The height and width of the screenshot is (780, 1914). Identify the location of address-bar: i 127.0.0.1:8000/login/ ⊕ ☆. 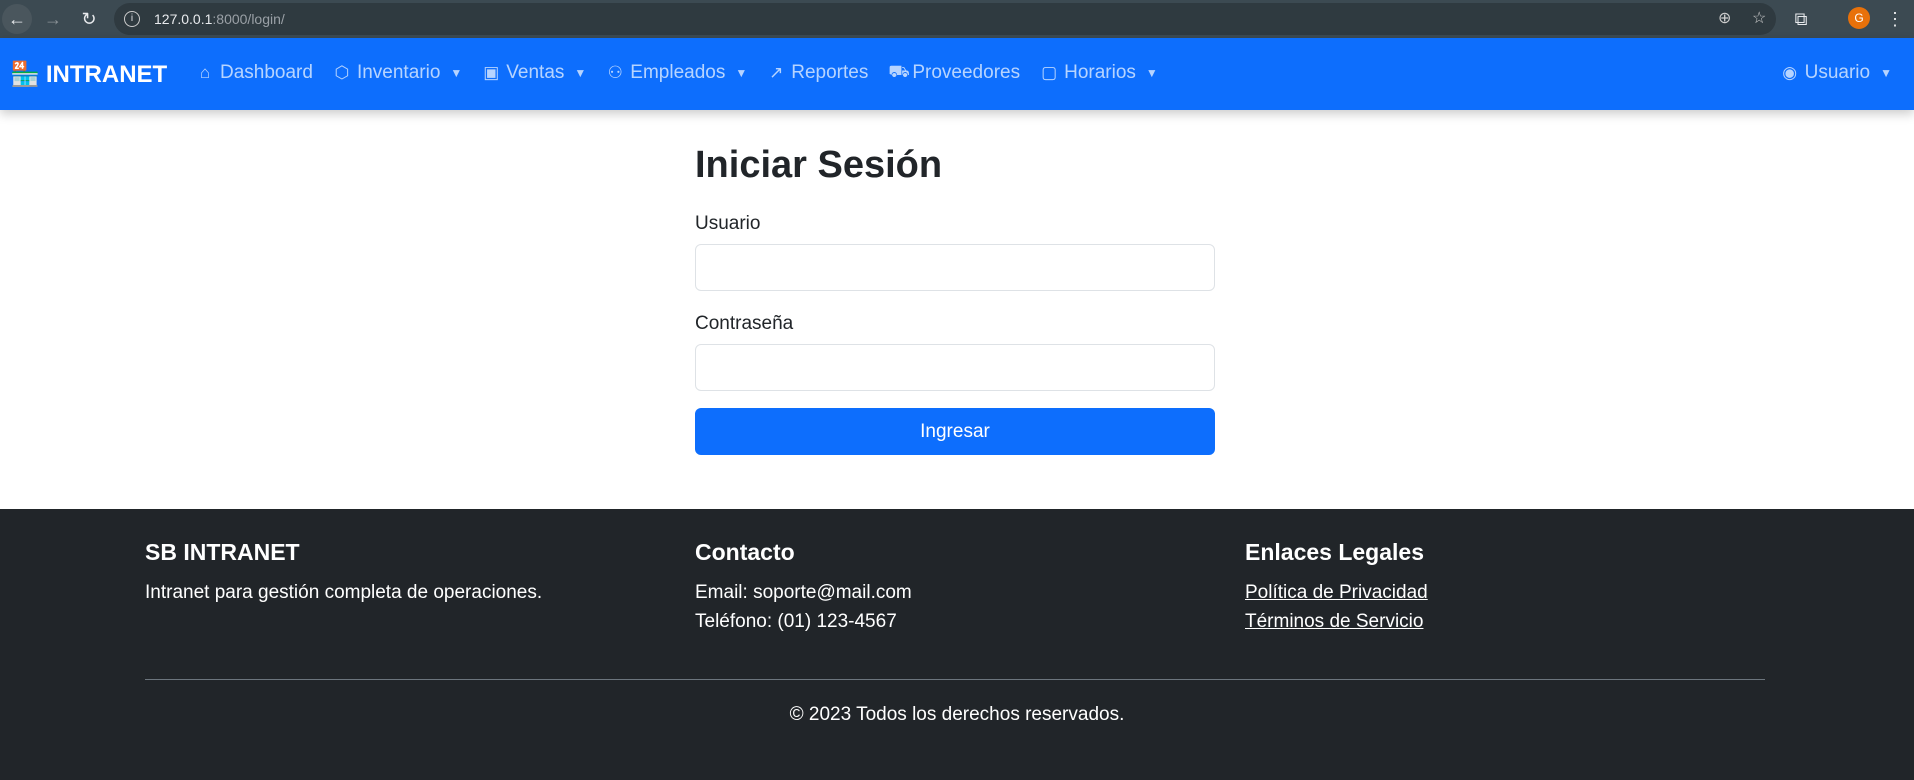
(945, 19).